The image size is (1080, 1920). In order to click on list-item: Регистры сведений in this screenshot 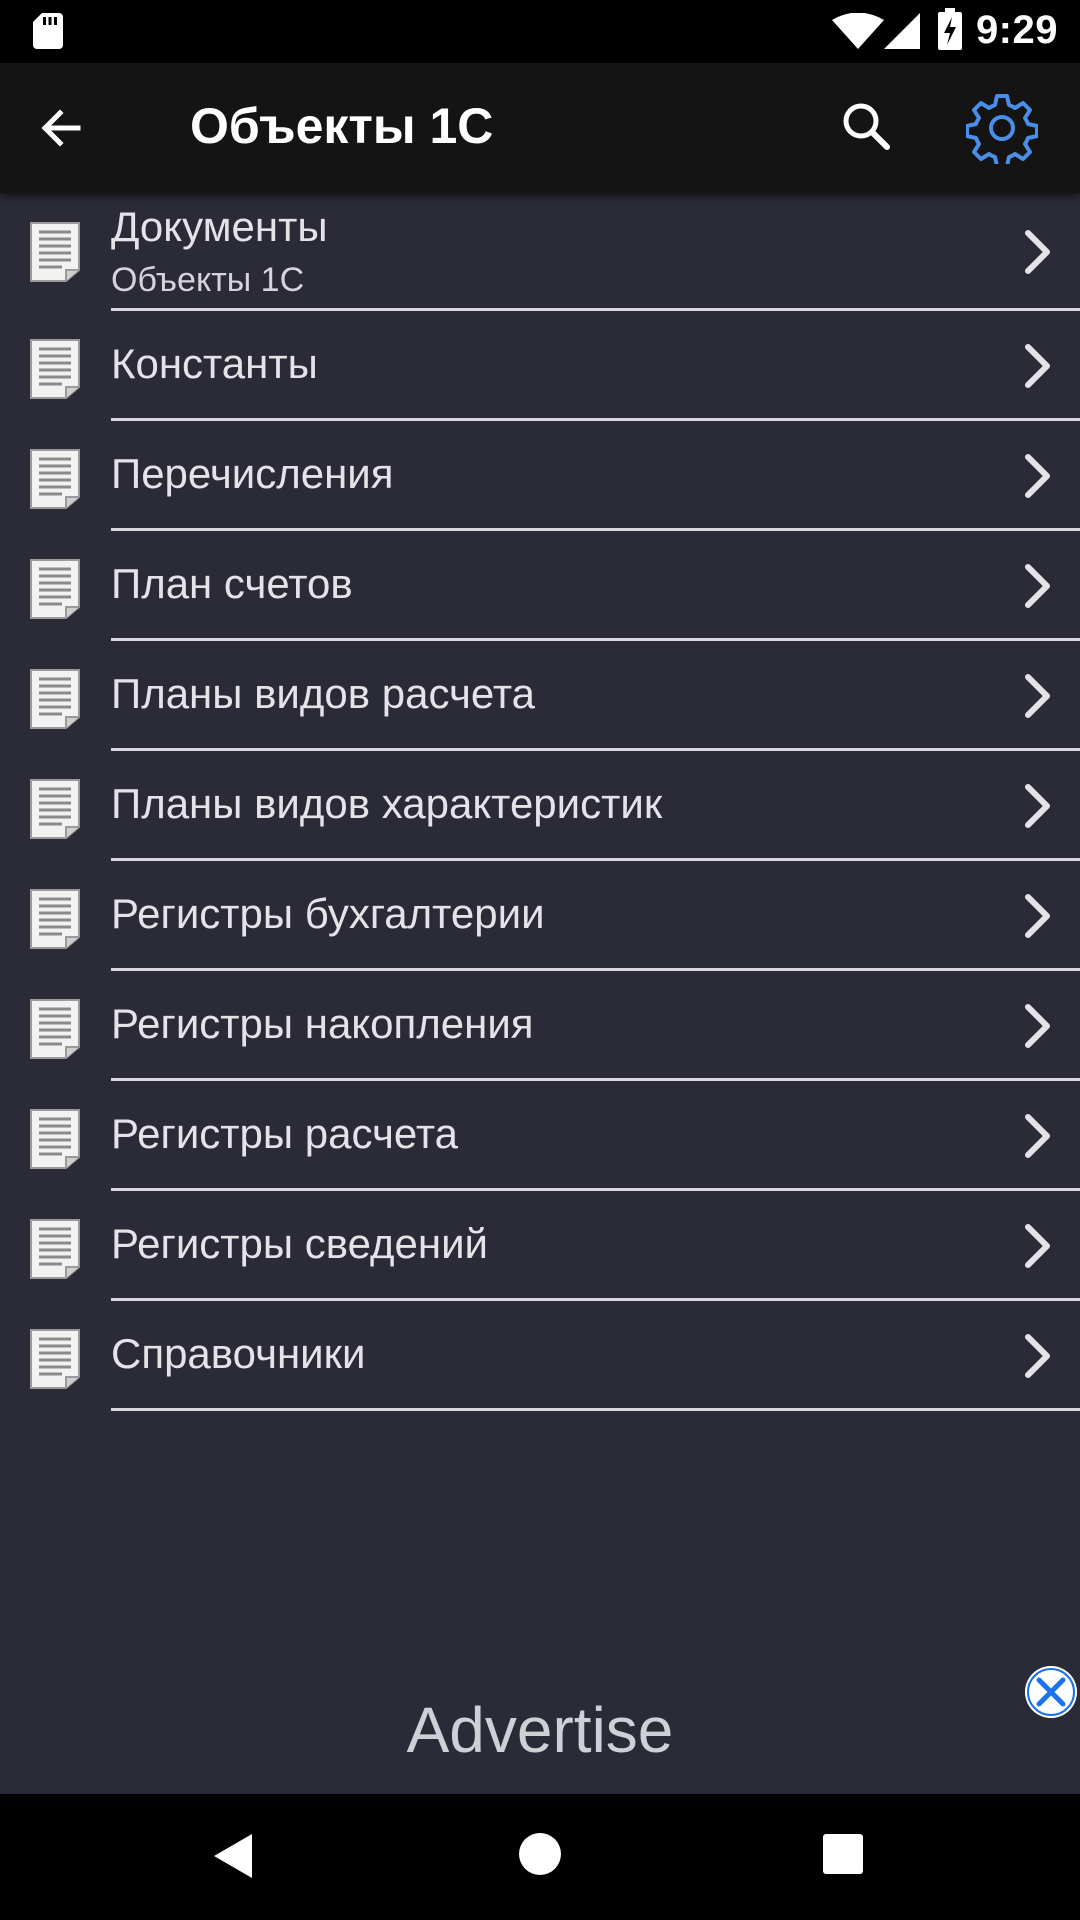, I will do `click(540, 1246)`.